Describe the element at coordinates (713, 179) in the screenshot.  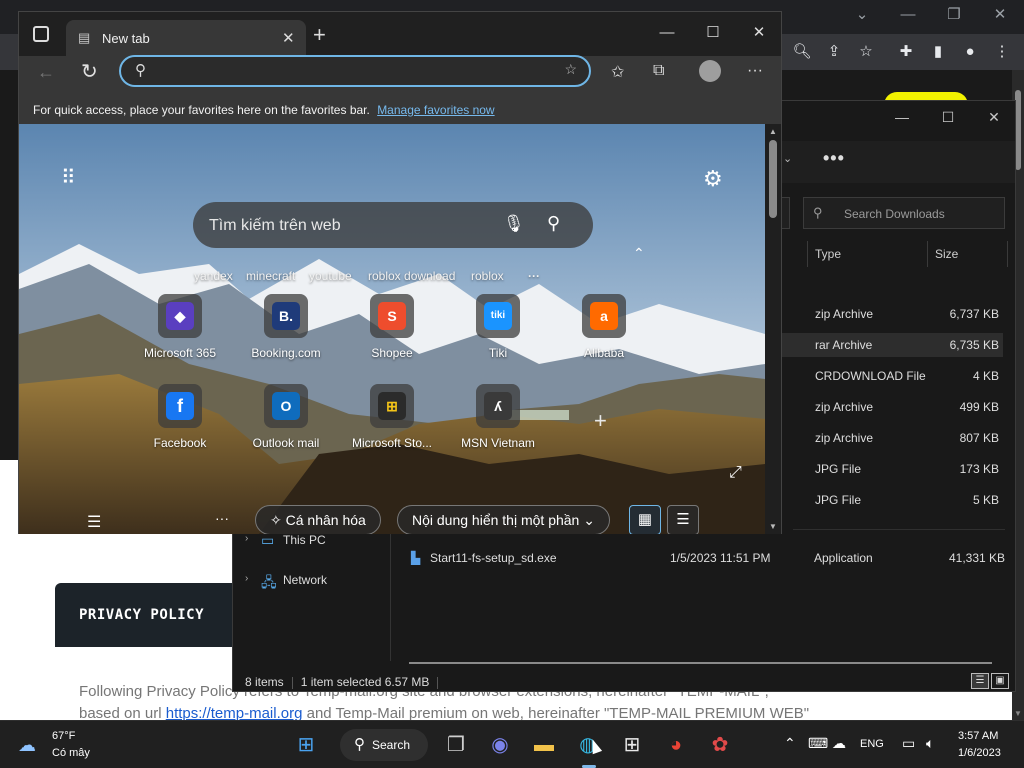
I see `gear-icon: ⚙` at that location.